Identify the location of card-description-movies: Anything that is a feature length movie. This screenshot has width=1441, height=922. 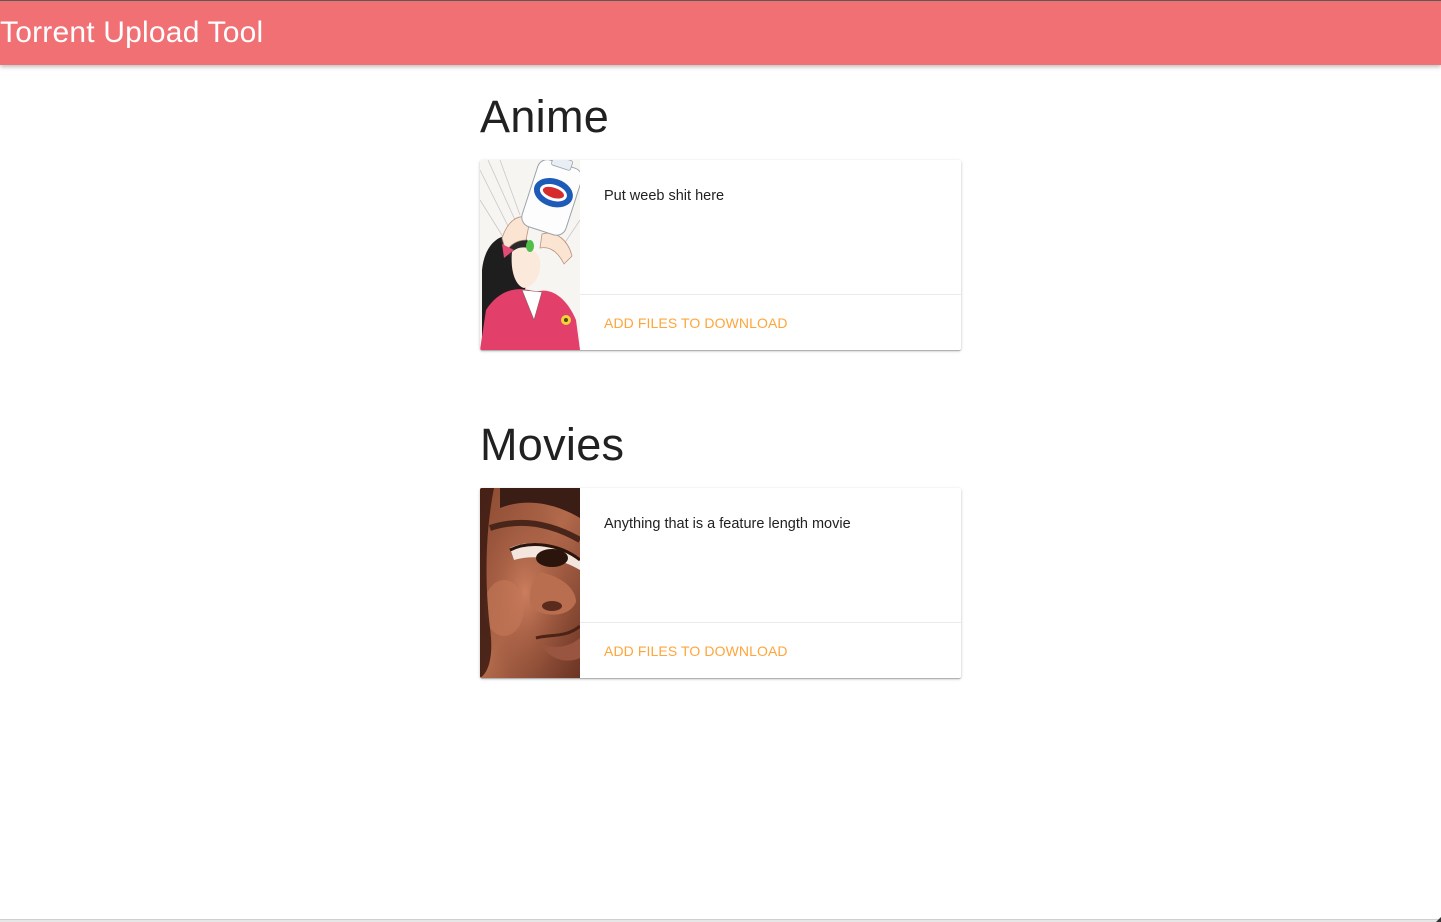
(770, 555).